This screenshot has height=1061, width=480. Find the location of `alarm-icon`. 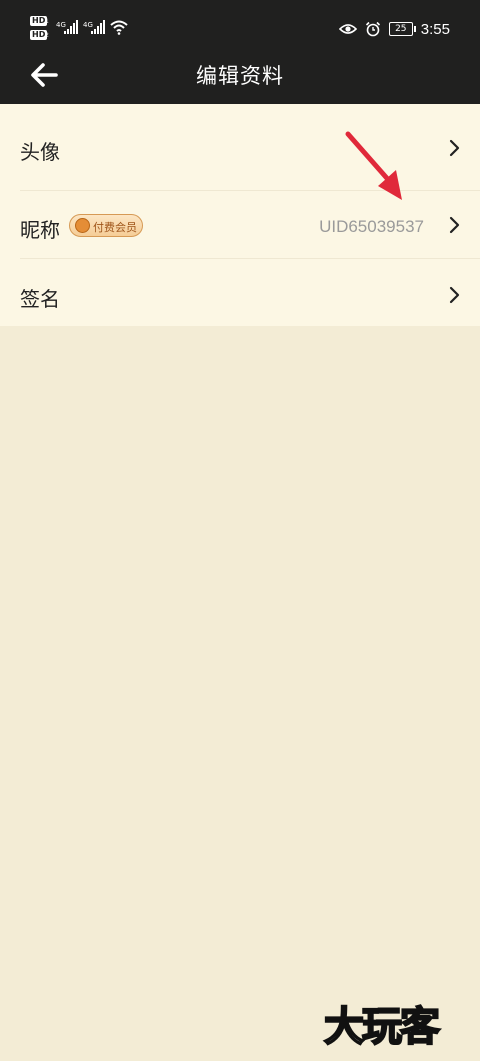

alarm-icon is located at coordinates (372, 29).